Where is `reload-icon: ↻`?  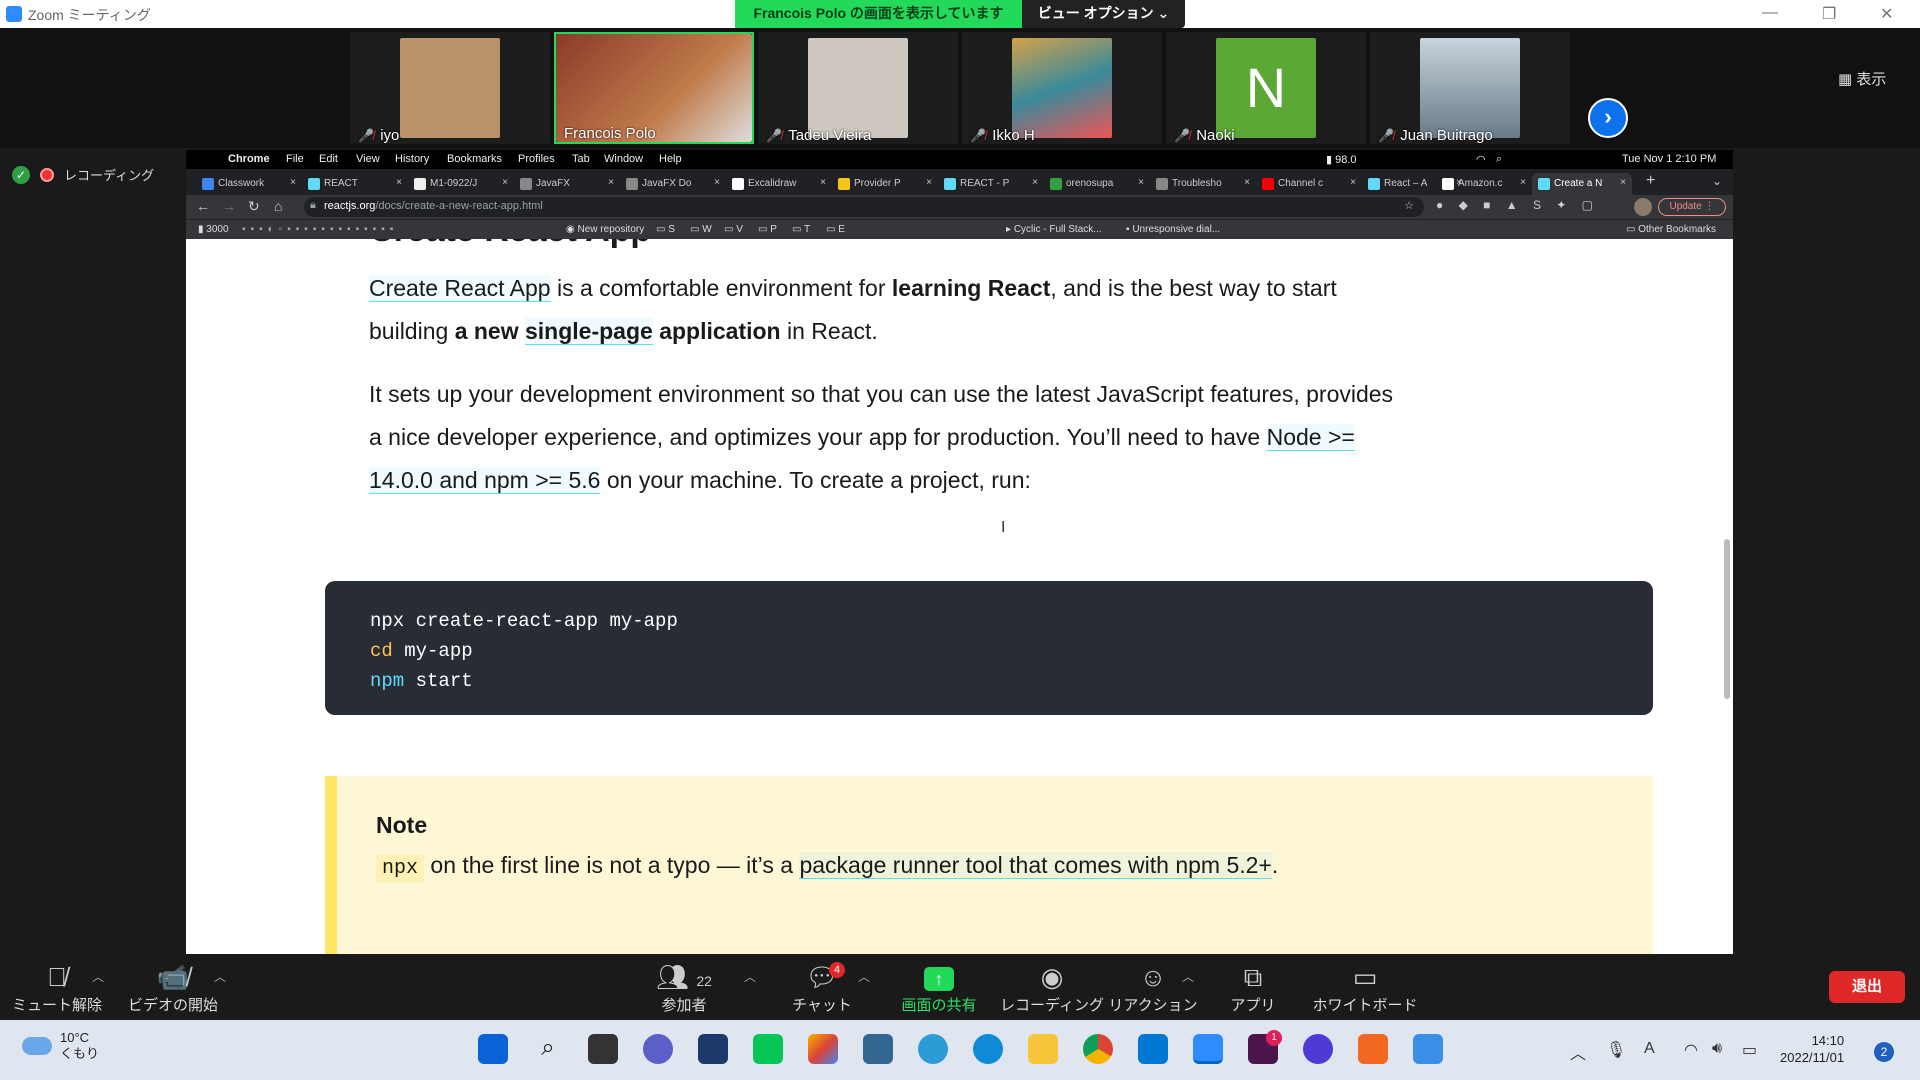 reload-icon: ↻ is located at coordinates (254, 206).